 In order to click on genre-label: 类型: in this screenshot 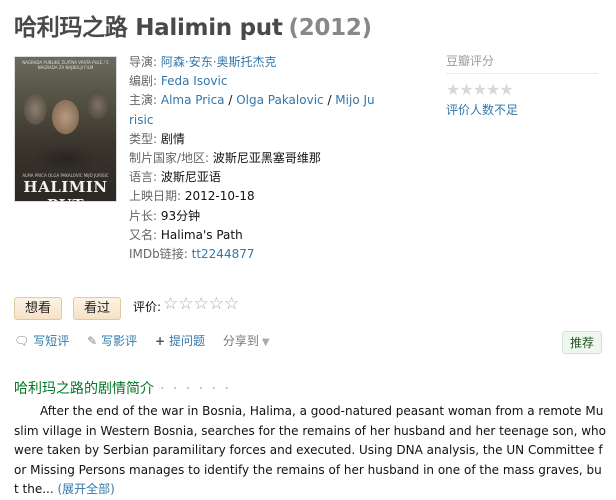, I will do `click(143, 138)`.